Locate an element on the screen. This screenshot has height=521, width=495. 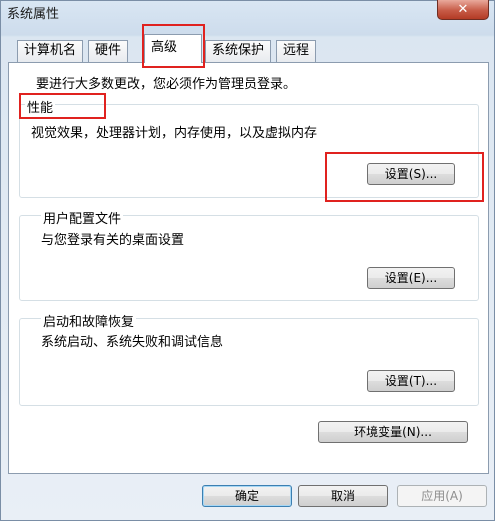
tab-system-protection: 系统保护 is located at coordinates (238, 51).